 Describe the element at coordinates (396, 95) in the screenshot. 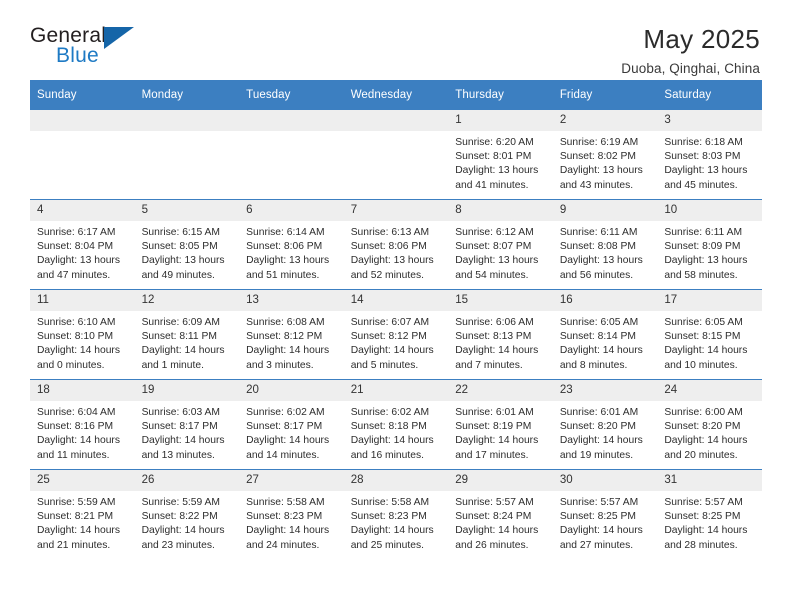

I see `weekday-header-wednesday: Wednesday` at that location.